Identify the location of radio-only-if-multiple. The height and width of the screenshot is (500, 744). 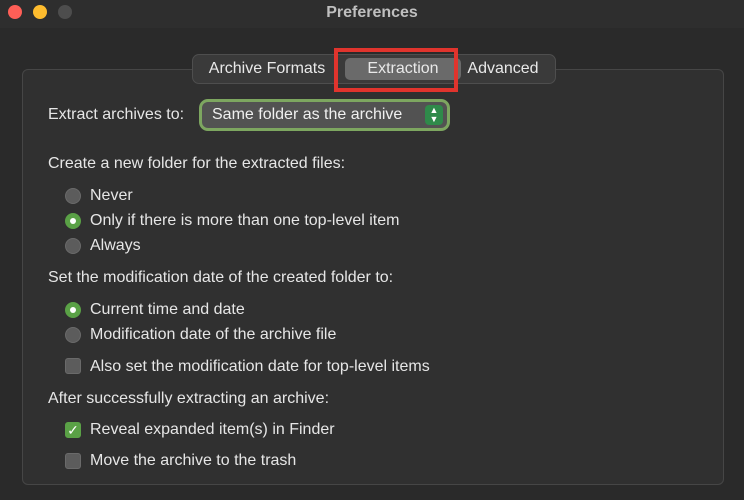
(73, 221).